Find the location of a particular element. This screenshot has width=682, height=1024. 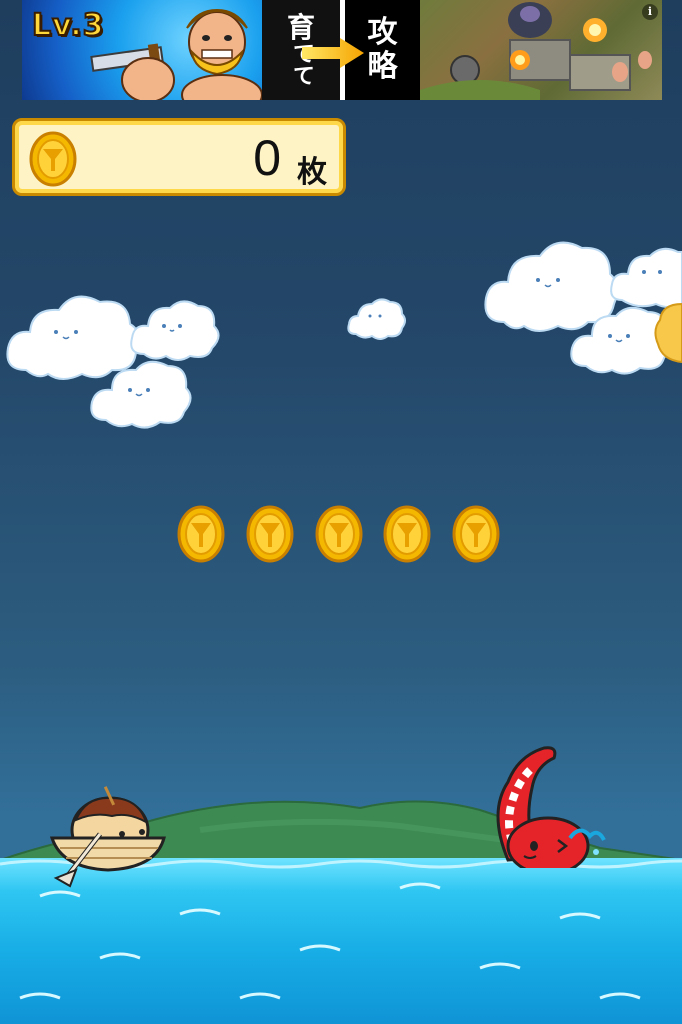

ad-battle-scene: i is located at coordinates (541, 50).